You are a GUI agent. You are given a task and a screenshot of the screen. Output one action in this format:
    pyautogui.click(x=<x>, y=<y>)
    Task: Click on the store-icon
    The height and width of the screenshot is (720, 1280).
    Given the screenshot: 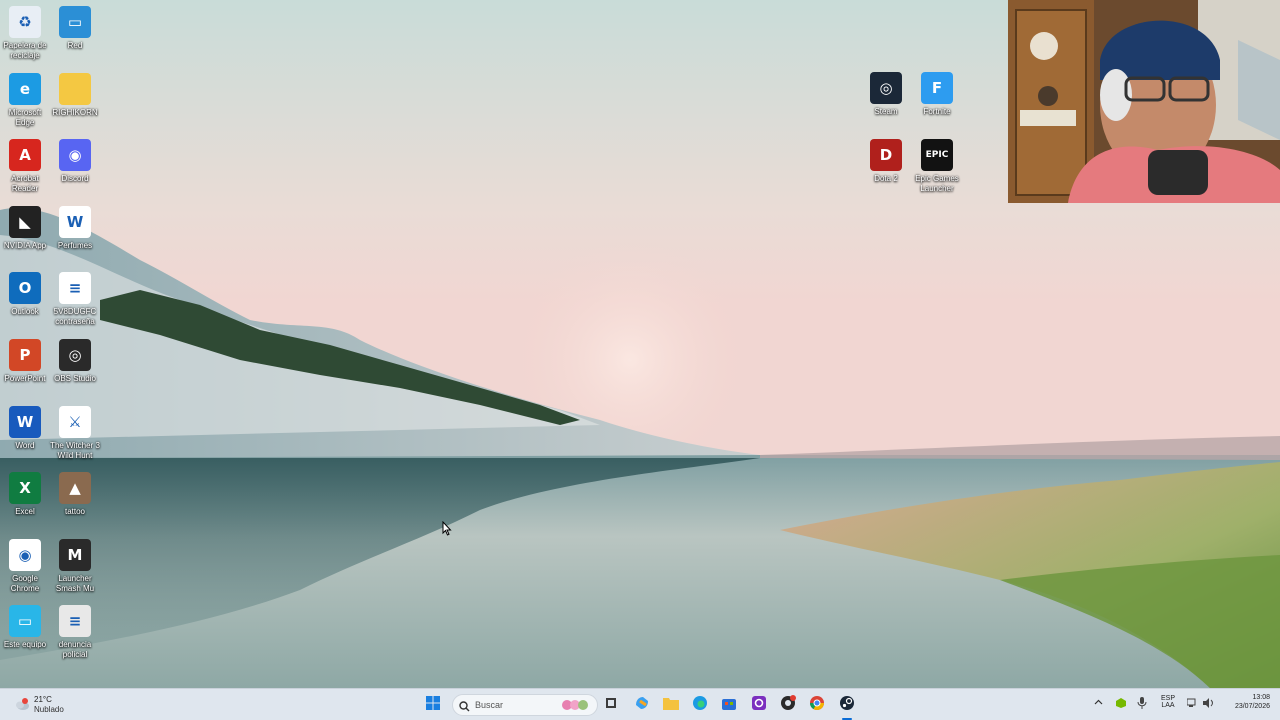 What is the action you would take?
    pyautogui.click(x=729, y=705)
    